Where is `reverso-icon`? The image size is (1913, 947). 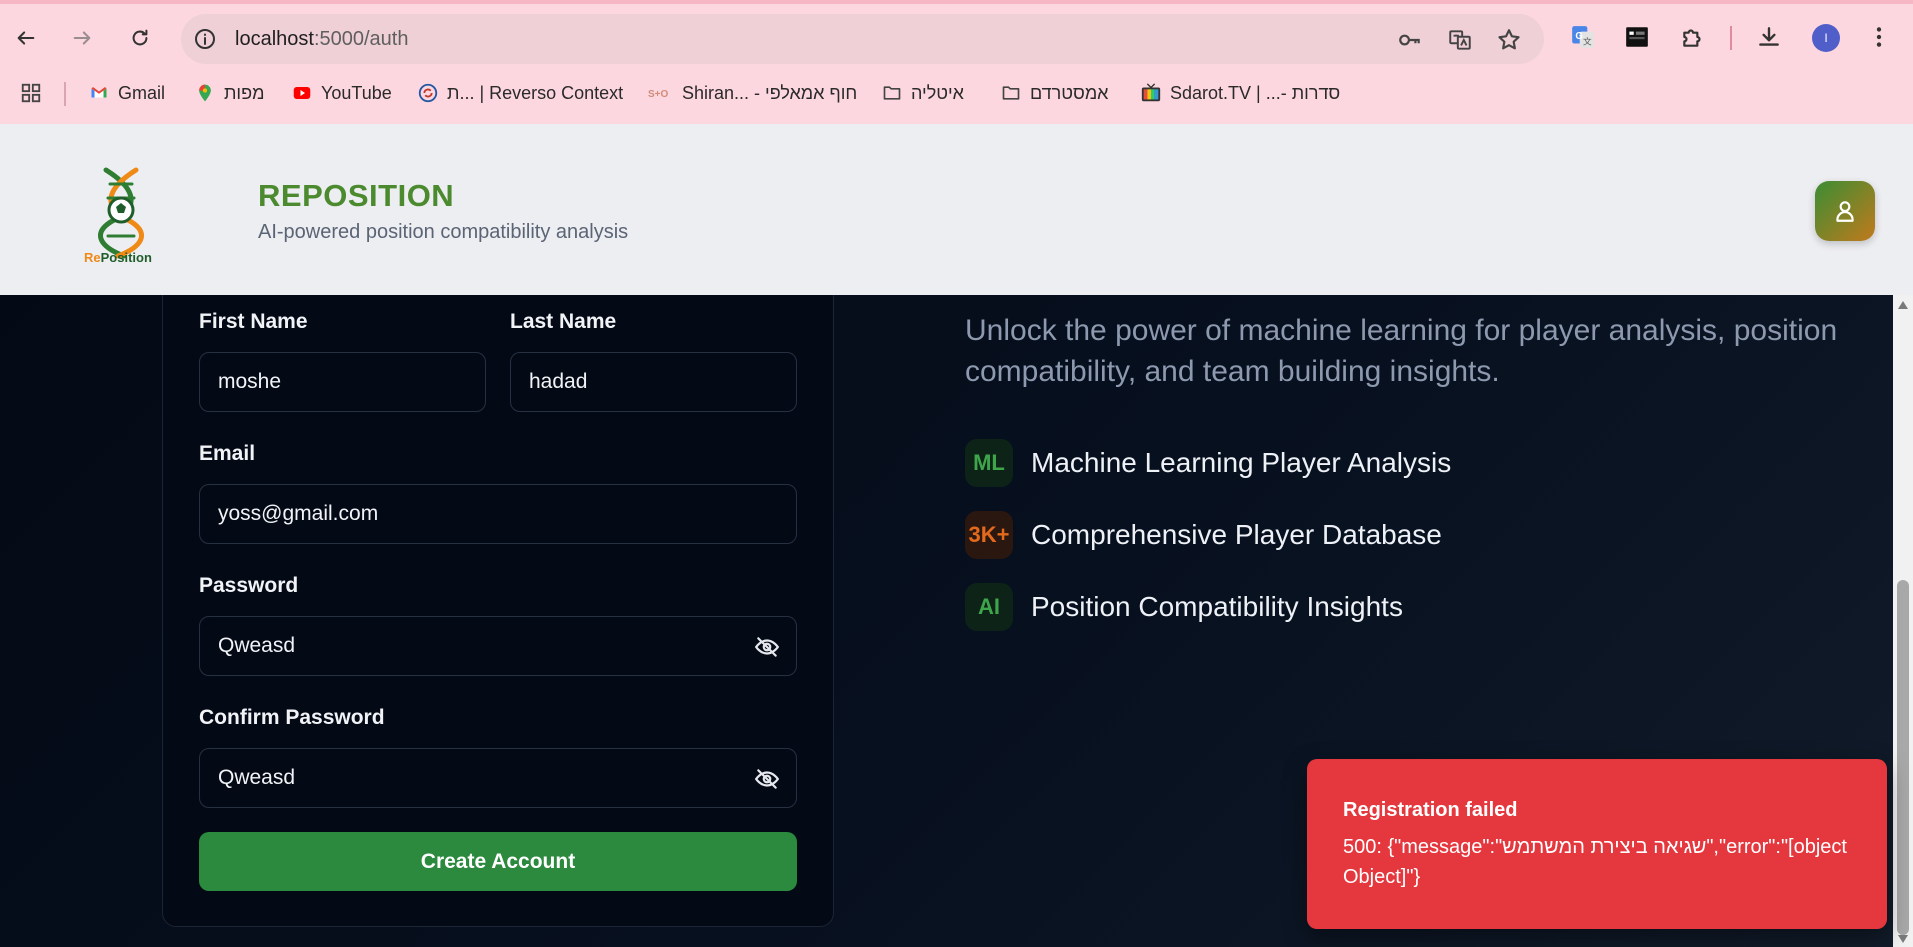
reverso-icon is located at coordinates (428, 93).